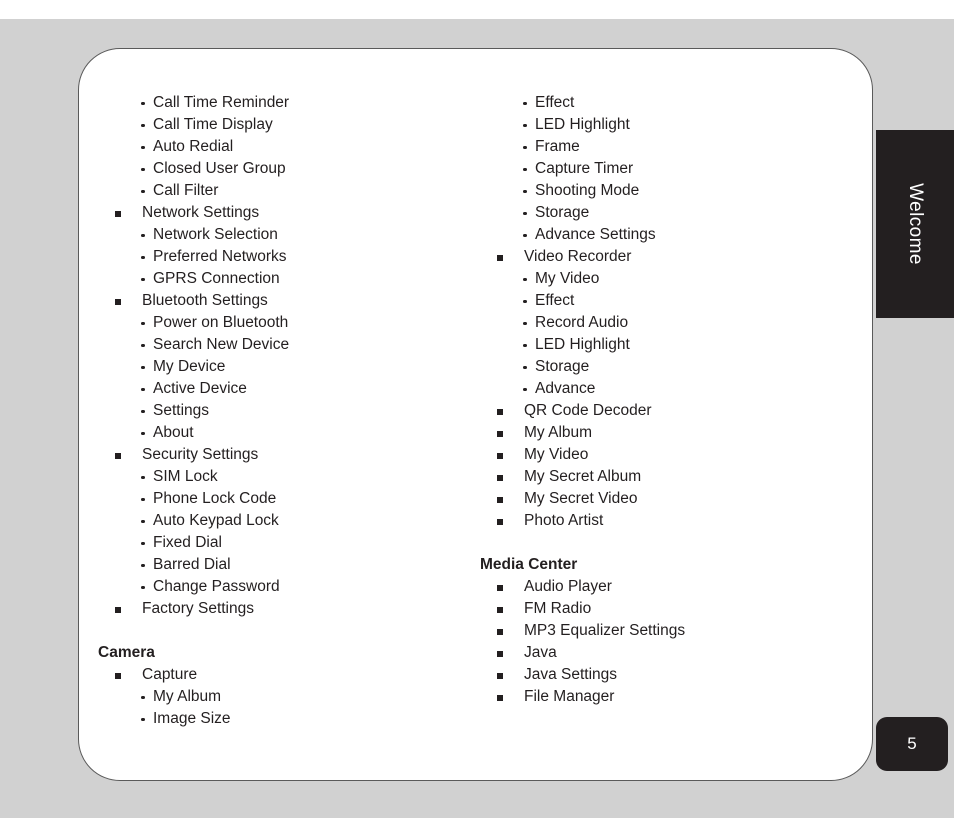  Describe the element at coordinates (675, 279) in the screenshot. I see `toc-sub-item: My Video` at that location.